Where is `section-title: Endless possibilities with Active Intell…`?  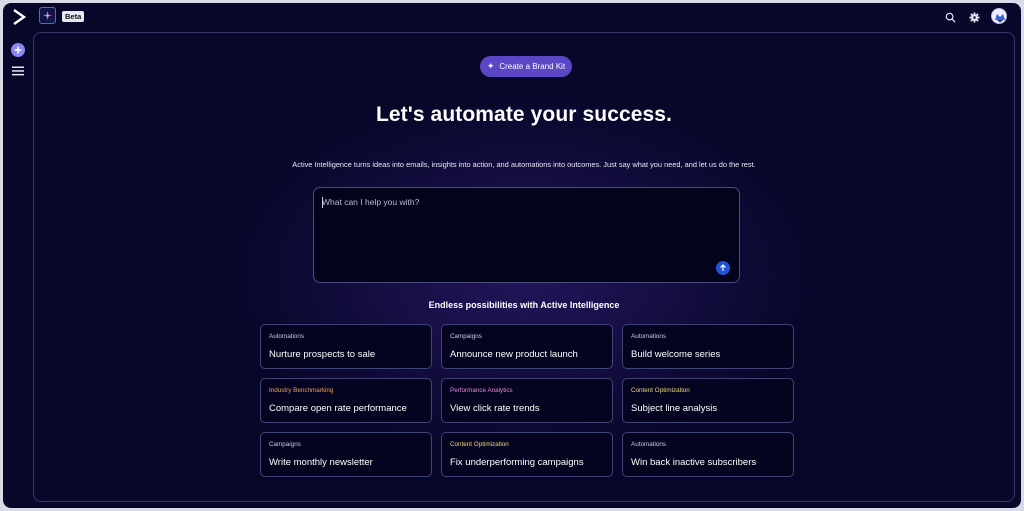
section-title: Endless possibilities with Active Intell… is located at coordinates (524, 305).